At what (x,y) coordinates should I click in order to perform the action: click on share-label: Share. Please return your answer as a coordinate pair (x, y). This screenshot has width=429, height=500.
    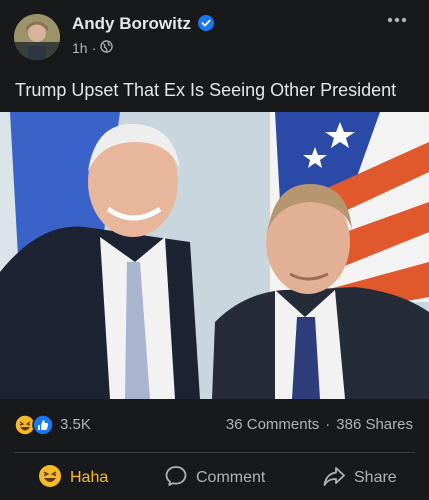
    Looking at the image, I should click on (375, 477).